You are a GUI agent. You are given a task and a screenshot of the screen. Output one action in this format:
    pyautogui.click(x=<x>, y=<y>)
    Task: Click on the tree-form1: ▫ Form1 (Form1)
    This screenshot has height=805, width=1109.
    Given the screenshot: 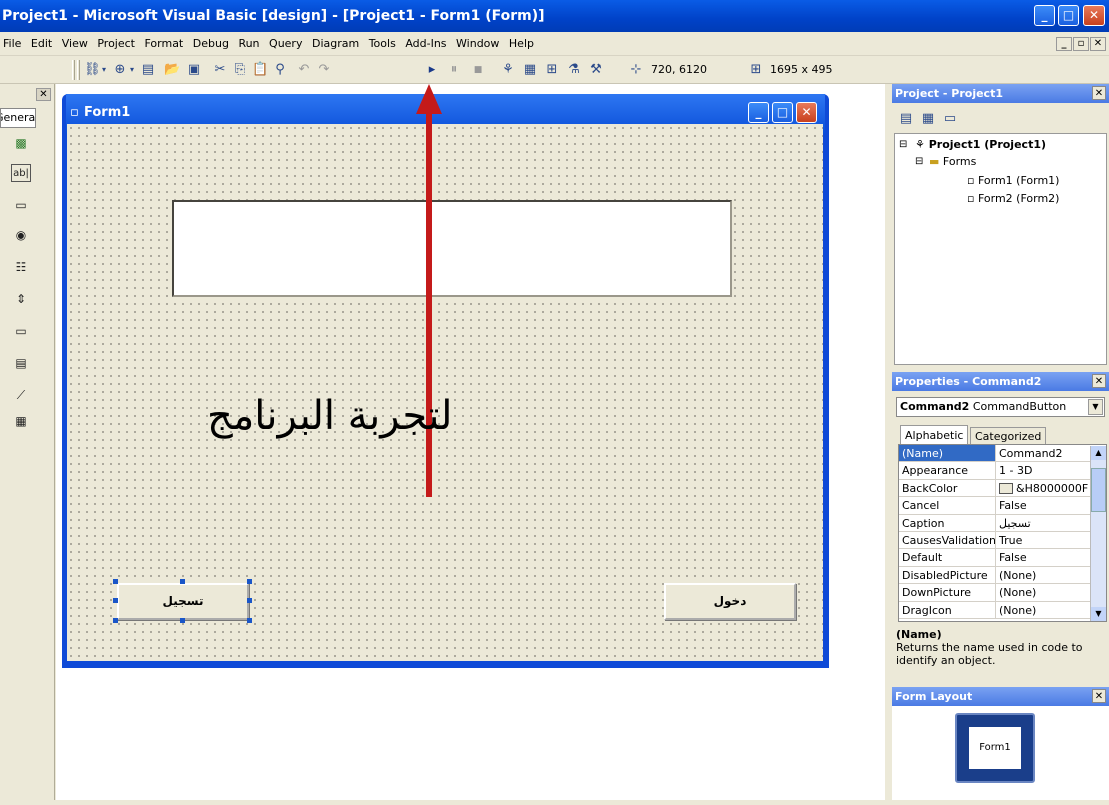 What is the action you would take?
    pyautogui.click(x=1013, y=180)
    